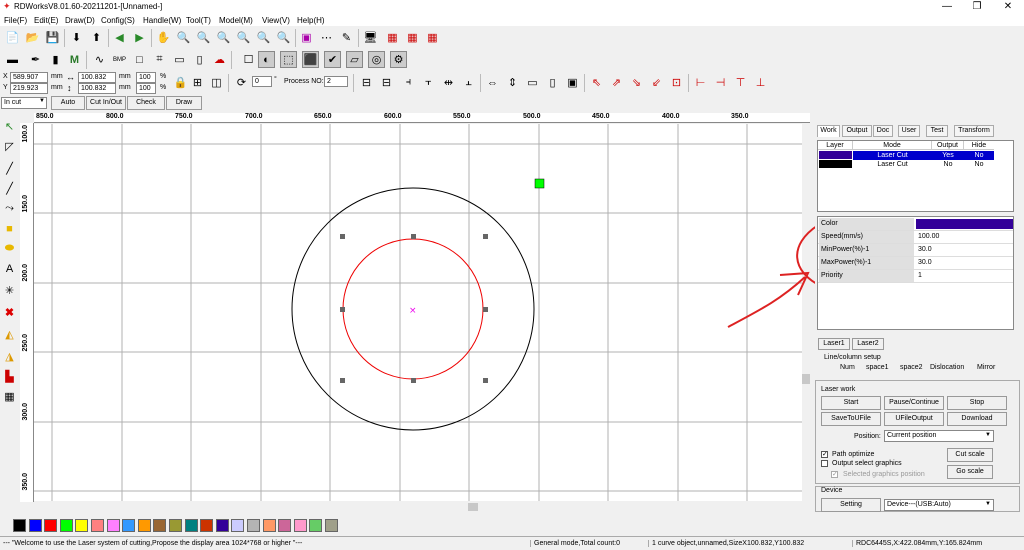 The height and width of the screenshot is (550, 1024). Describe the element at coordinates (824, 454) in the screenshot. I see `path-optimize-checkbox: ✓` at that location.